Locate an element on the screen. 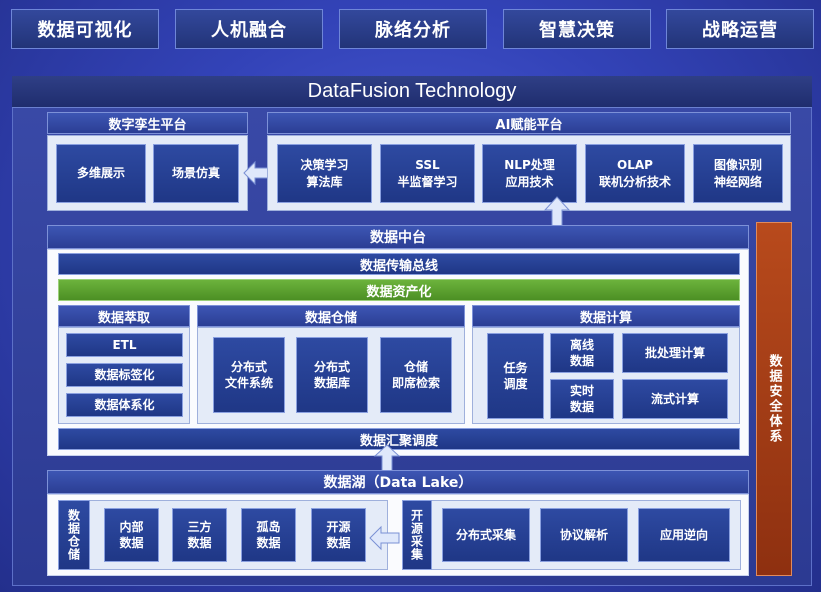 The image size is (821, 592). island-data-box: 孤岛 数据 is located at coordinates (268, 535).